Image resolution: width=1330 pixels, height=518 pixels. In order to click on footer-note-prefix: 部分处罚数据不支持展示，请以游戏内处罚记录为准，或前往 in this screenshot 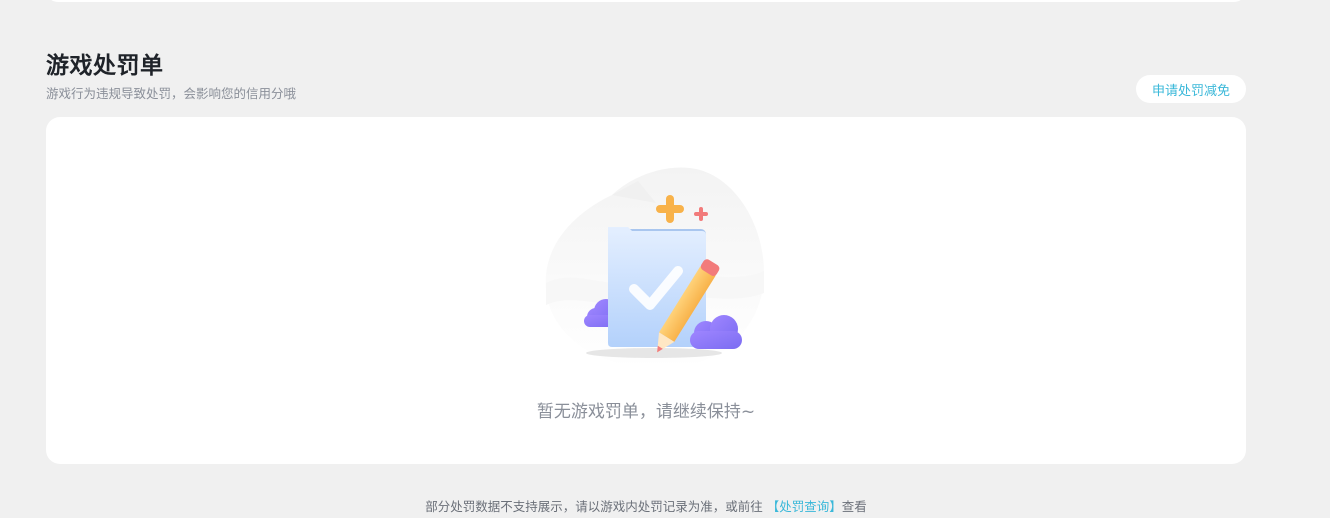, I will do `click(594, 506)`.